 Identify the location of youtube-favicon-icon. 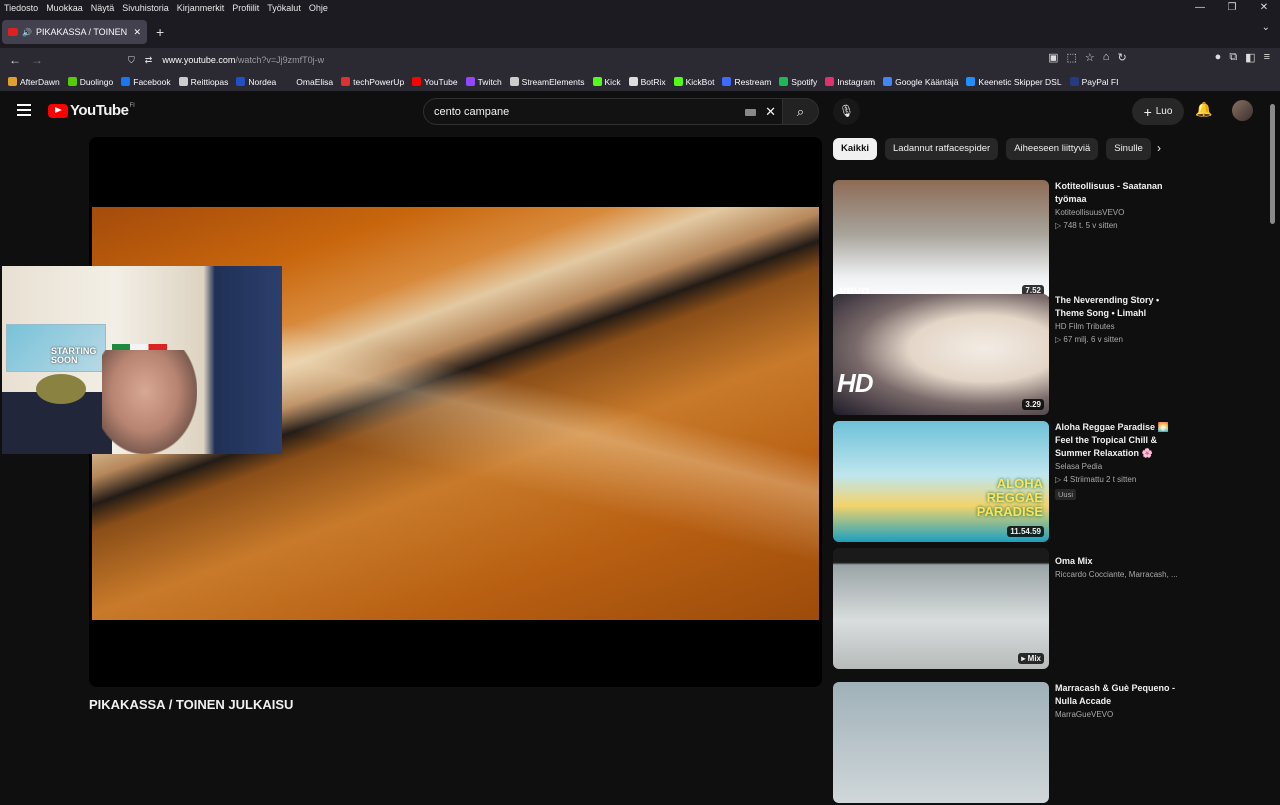
(13, 32).